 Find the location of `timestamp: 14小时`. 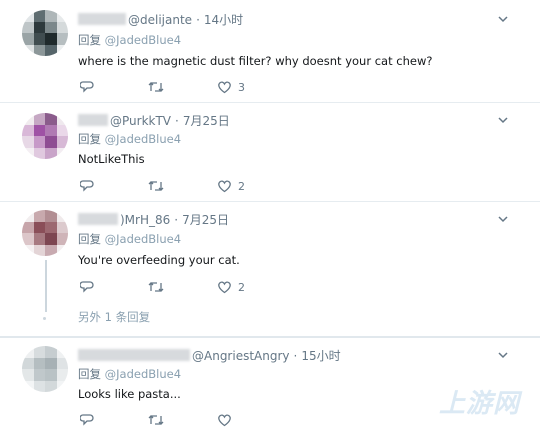

timestamp: 14小时 is located at coordinates (223, 20).